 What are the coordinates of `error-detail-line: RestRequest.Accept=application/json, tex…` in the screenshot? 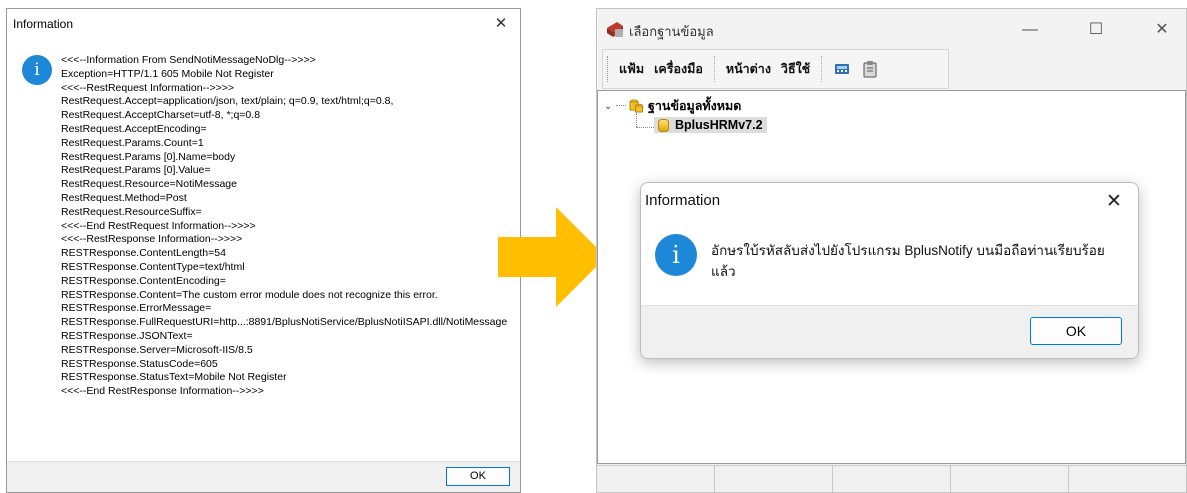 It's located at (227, 101).